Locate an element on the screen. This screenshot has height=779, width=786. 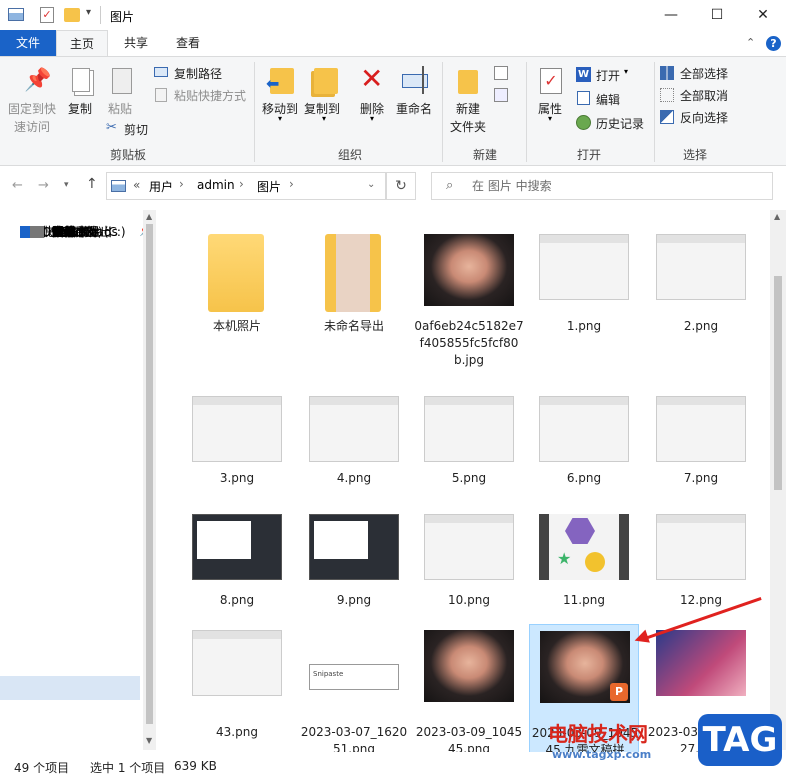
sidebar-item: 资源文件📌 is located at coordinates (76, 294).